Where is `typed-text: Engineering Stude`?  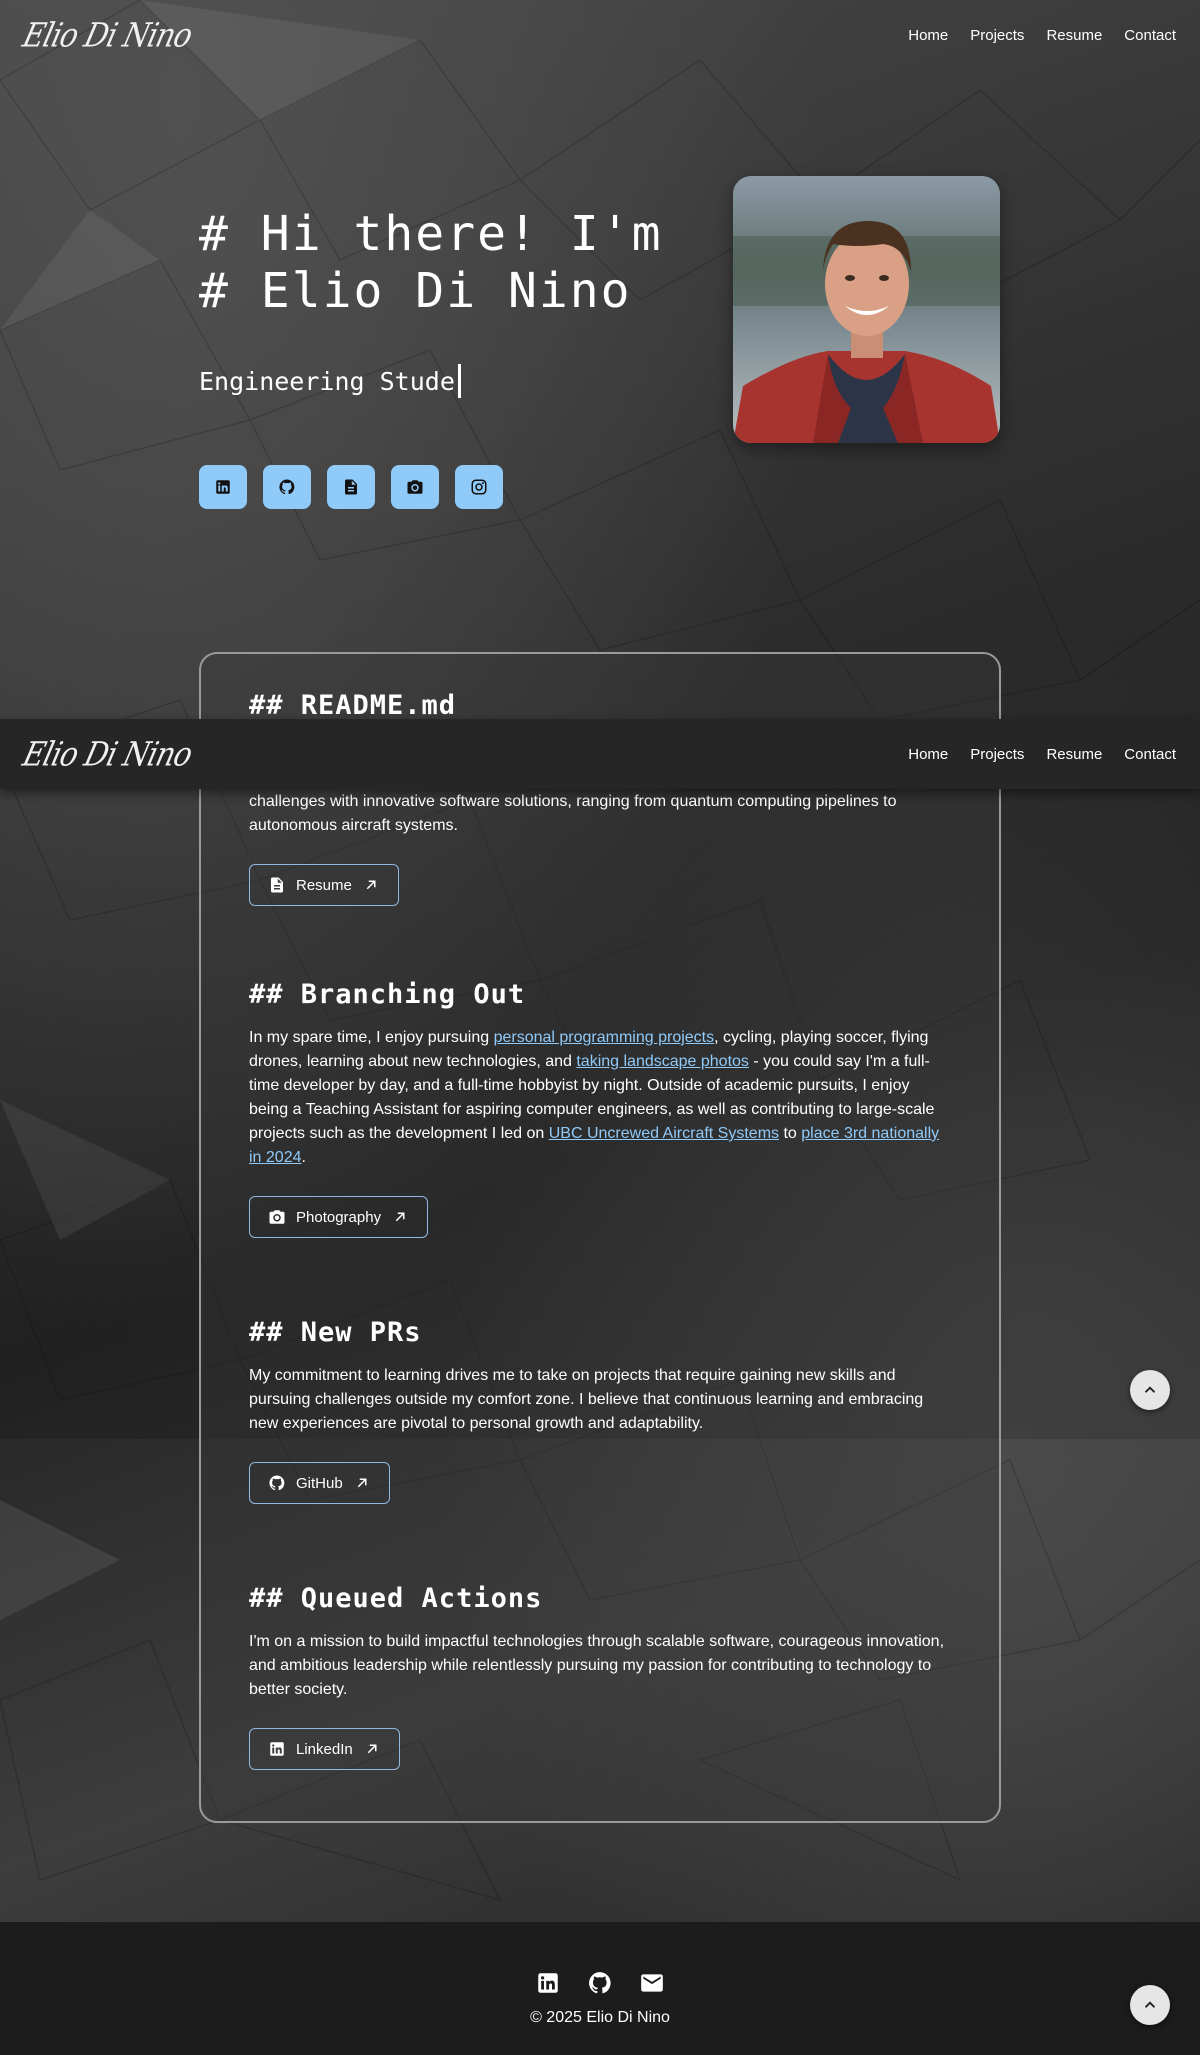 typed-text: Engineering Stude is located at coordinates (327, 381).